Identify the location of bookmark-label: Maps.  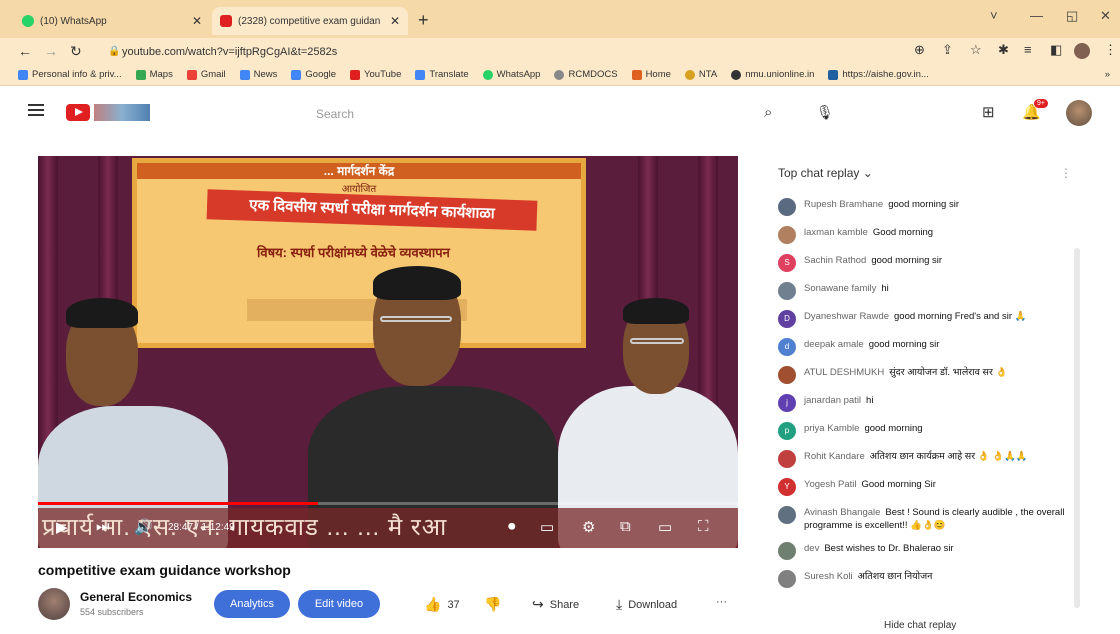
(161, 74).